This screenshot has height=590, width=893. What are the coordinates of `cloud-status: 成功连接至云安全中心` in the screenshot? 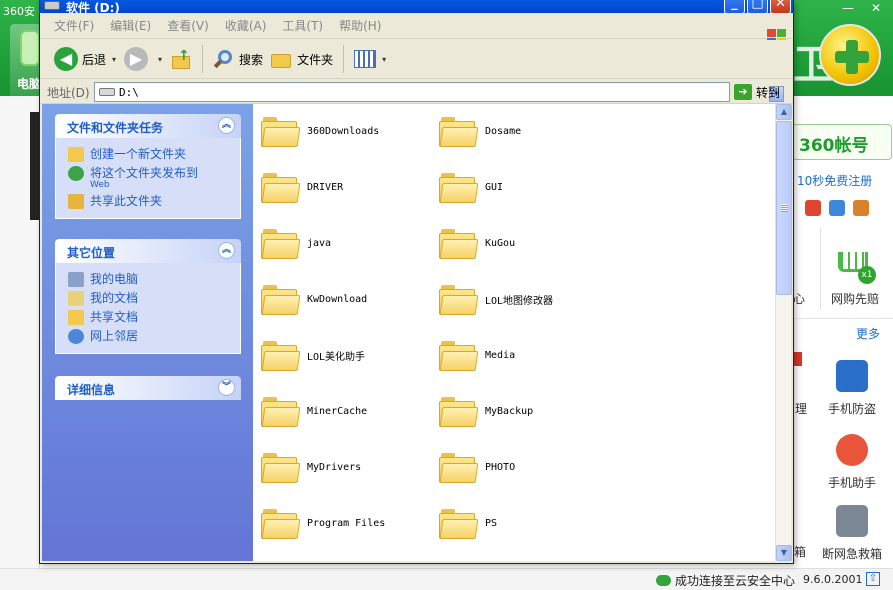 It's located at (725, 580).